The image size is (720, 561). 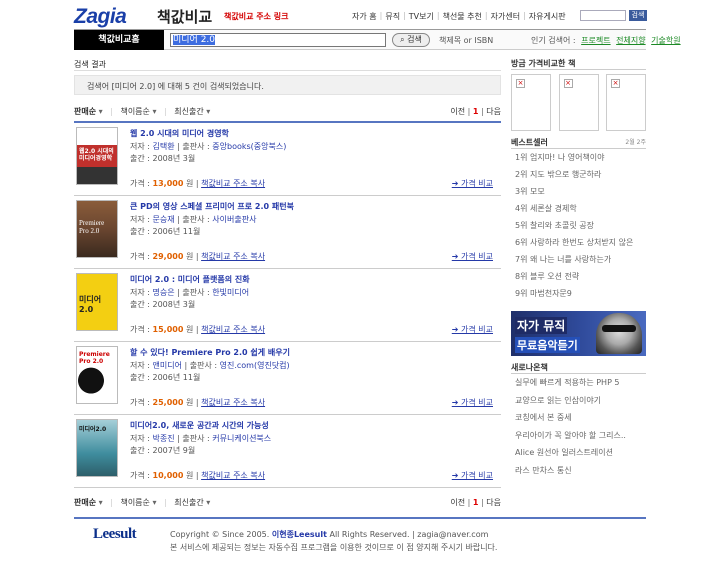 What do you see at coordinates (578, 174) in the screenshot?
I see `bestseller-item: 2위 지도 밖으로 행군하라` at bounding box center [578, 174].